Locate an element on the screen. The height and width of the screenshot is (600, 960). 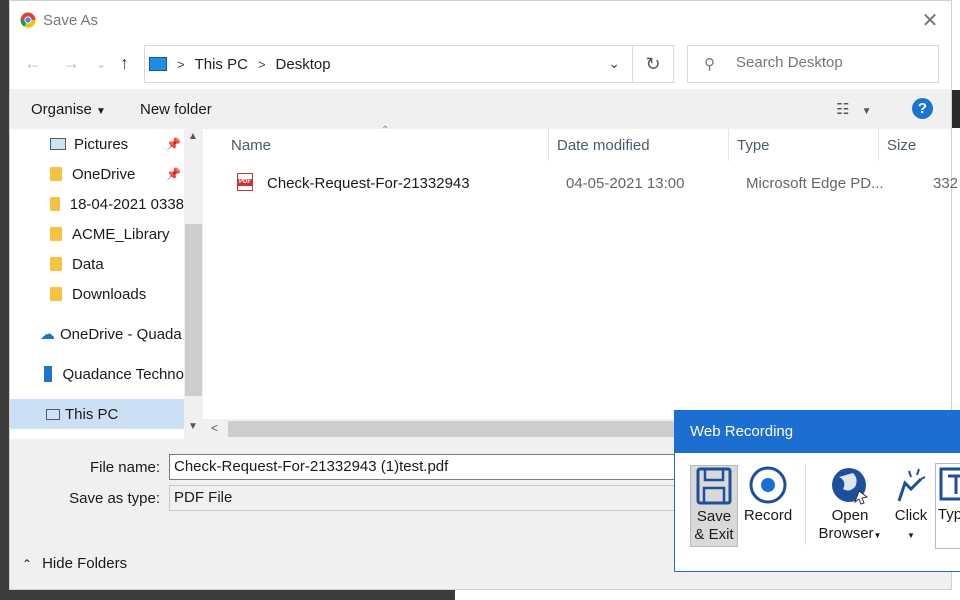
breadcrumb-this-pc: This PC is located at coordinates (221, 64).